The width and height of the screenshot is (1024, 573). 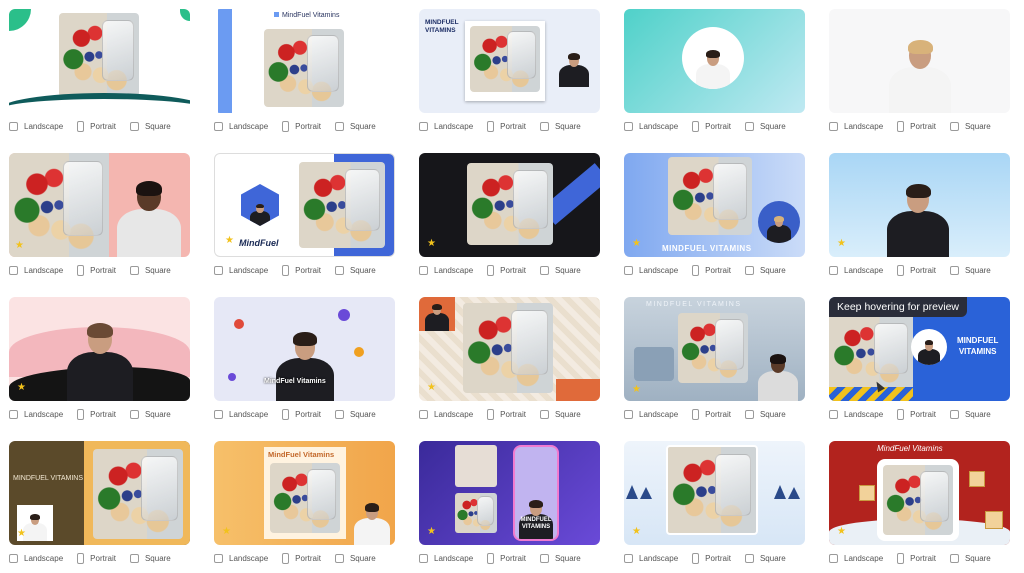 What do you see at coordinates (304, 205) in the screenshot?
I see `template-thumbnail: ★ MindFuel` at bounding box center [304, 205].